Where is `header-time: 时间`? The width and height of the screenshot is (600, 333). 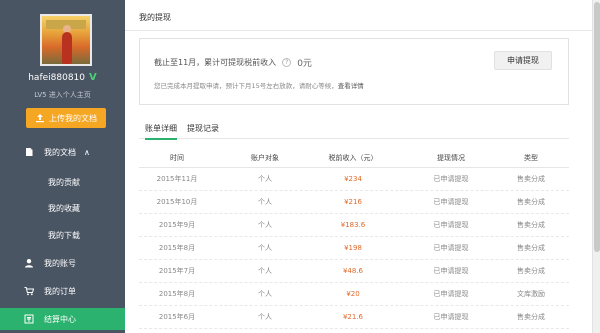 header-time: 时间 is located at coordinates (177, 157).